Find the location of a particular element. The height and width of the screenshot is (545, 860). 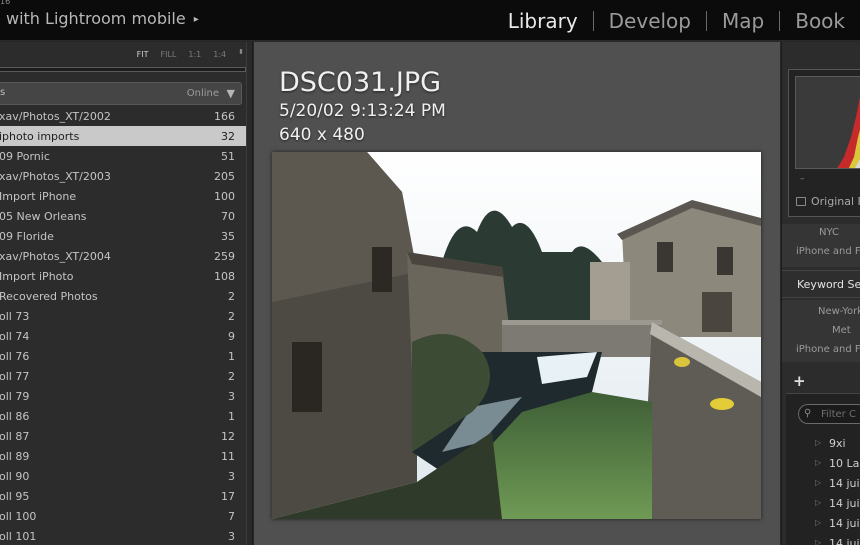

left-panel-scrollbar is located at coordinates (249, 293).